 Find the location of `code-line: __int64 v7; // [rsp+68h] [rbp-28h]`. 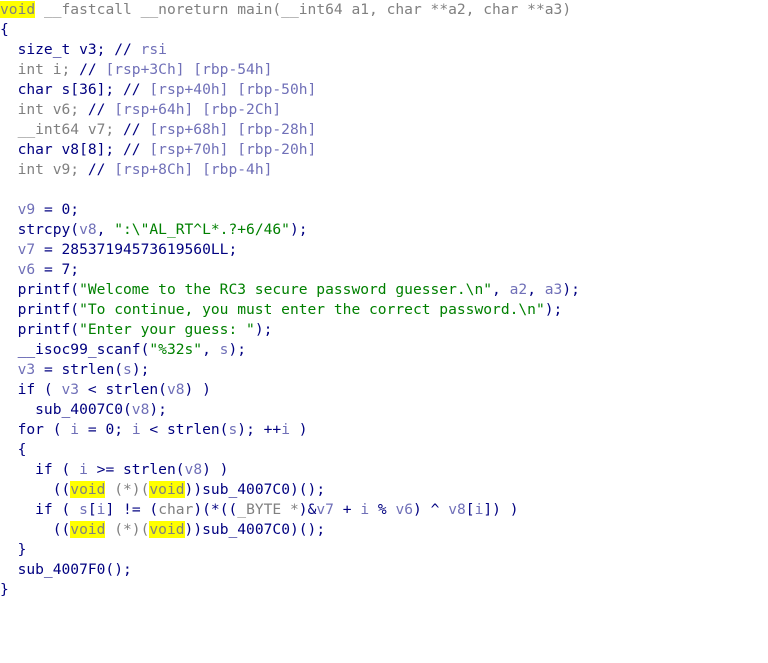

code-line: __int64 v7; // [rsp+68h] [rbp-28h] is located at coordinates (290, 130).